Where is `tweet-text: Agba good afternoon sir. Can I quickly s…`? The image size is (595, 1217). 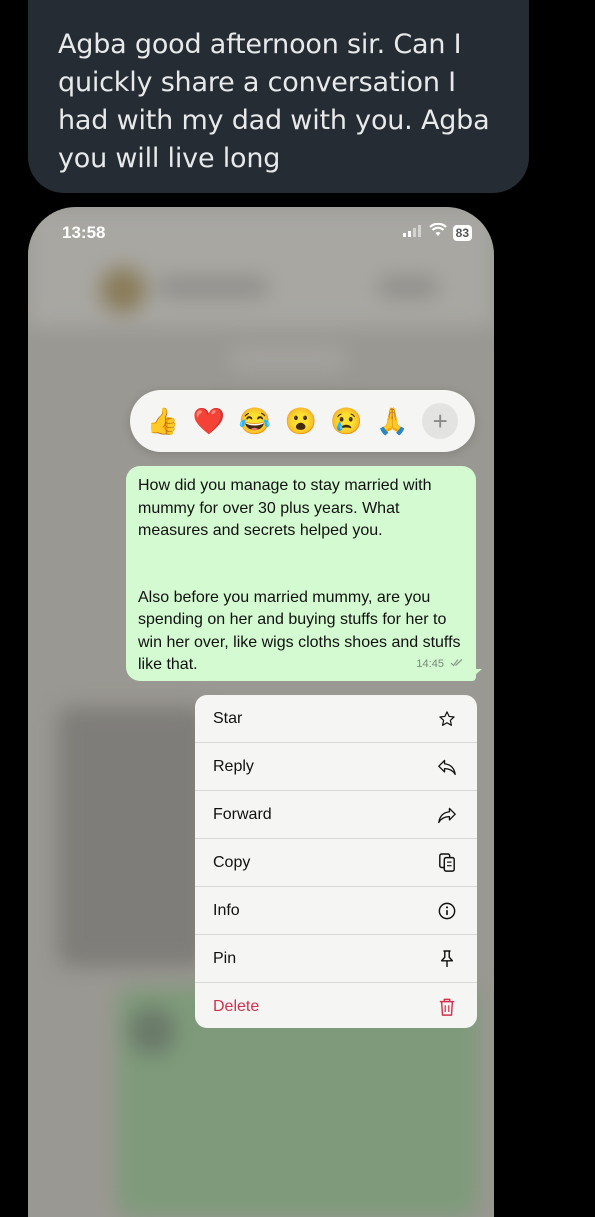
tweet-text: Agba good afternoon sir. Can I quickly s… is located at coordinates (274, 101).